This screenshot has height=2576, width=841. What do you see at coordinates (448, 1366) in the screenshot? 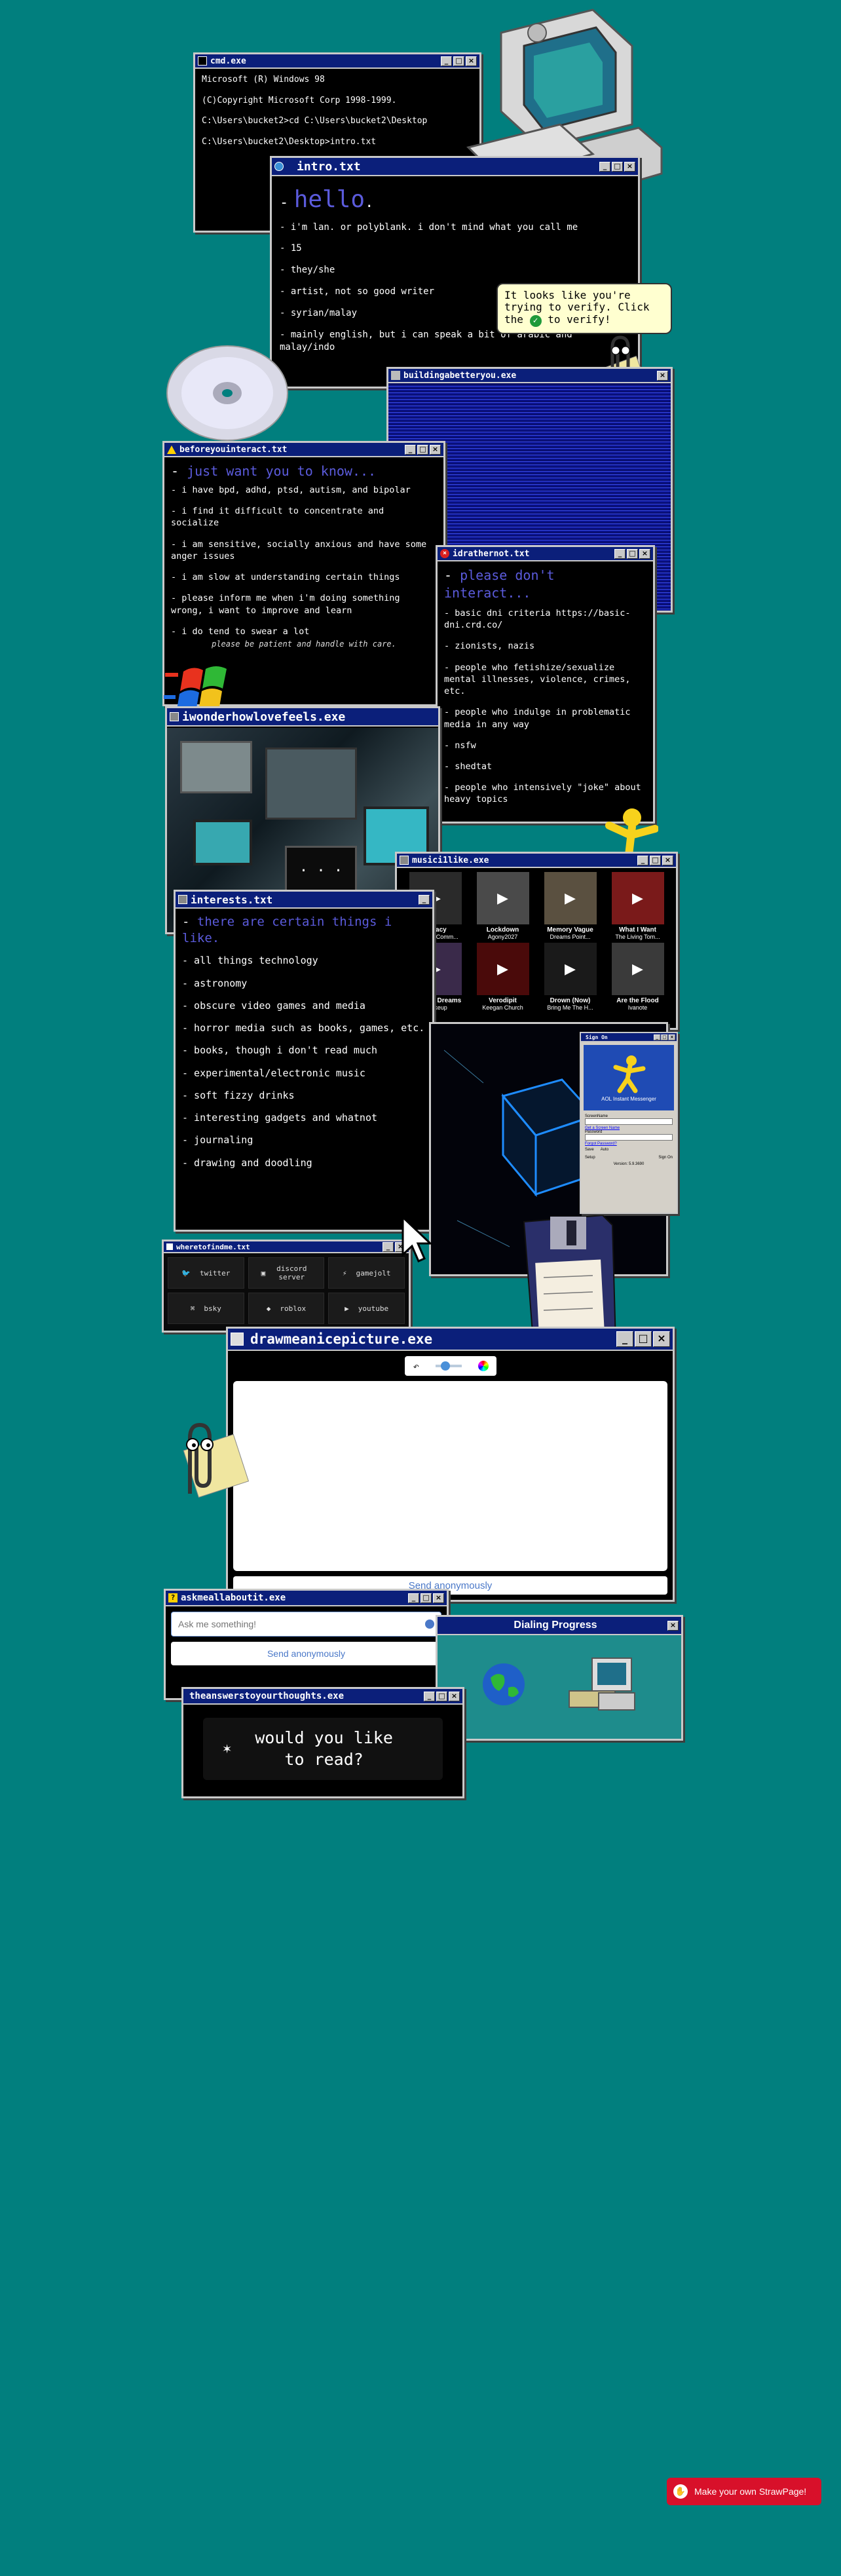
I see `brush-size-slider` at bounding box center [448, 1366].